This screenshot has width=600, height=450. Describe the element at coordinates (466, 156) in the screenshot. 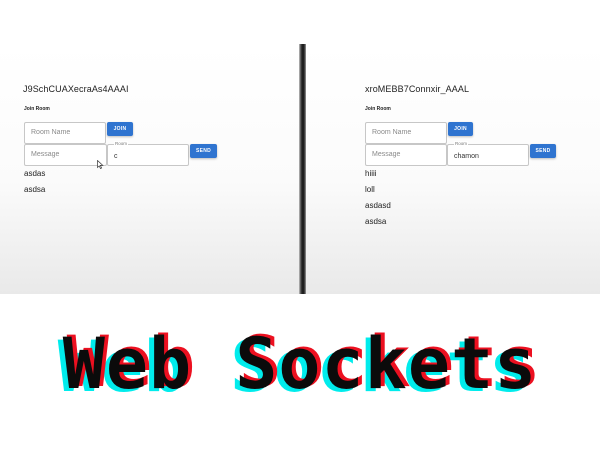

I see `room-field-value: chamon` at that location.